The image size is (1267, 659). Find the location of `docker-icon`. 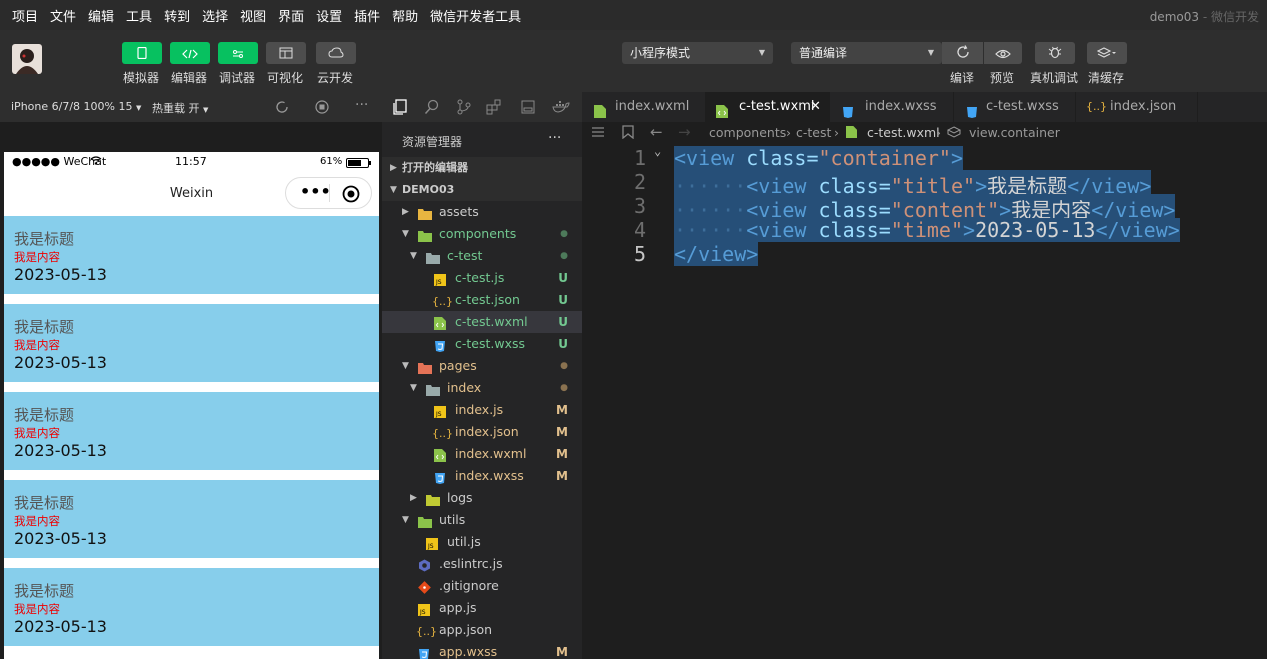

docker-icon is located at coordinates (561, 109).